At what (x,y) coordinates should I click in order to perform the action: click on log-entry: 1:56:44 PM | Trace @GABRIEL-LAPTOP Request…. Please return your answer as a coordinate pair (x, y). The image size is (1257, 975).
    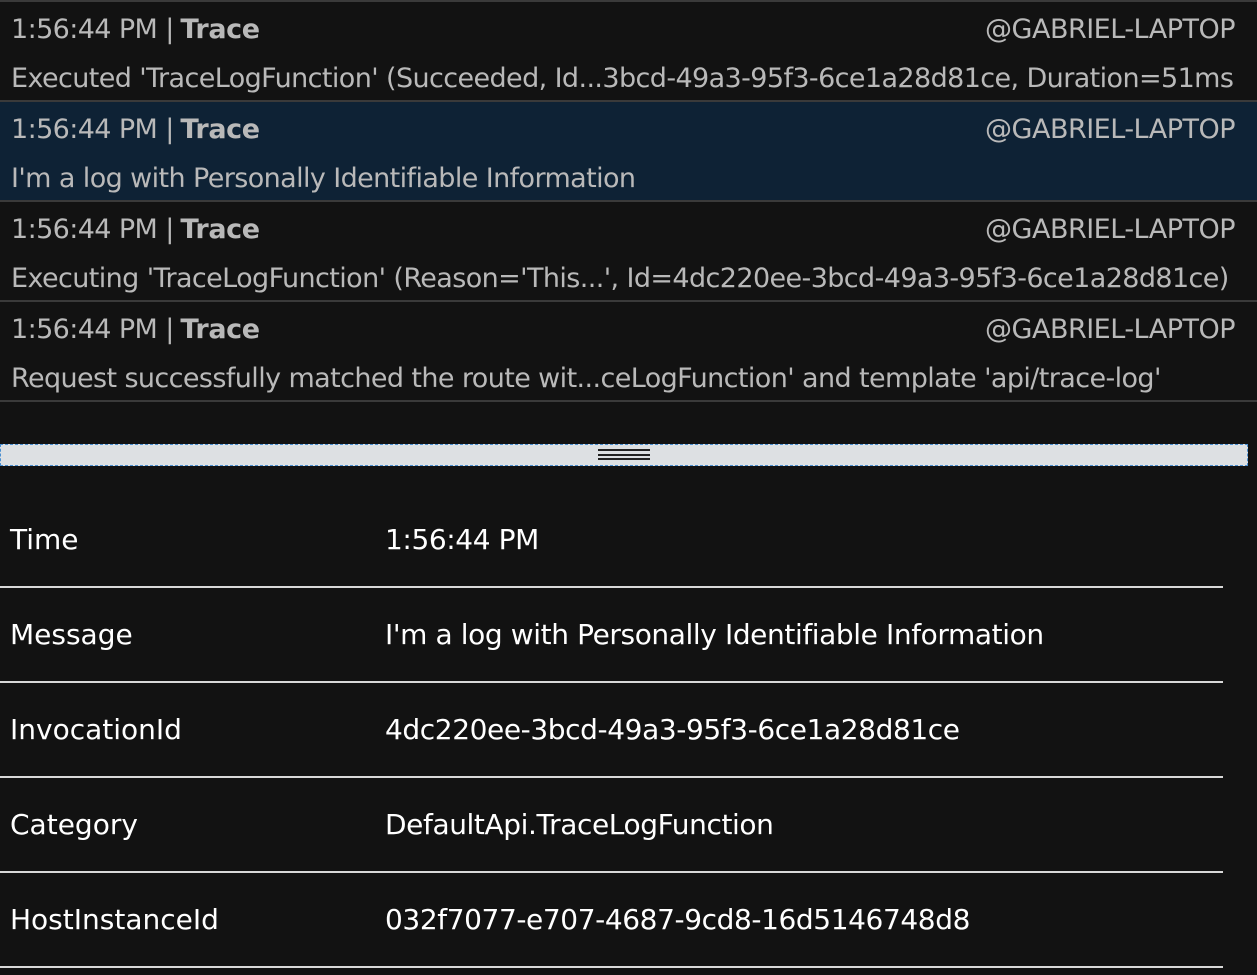
    Looking at the image, I should click on (628, 352).